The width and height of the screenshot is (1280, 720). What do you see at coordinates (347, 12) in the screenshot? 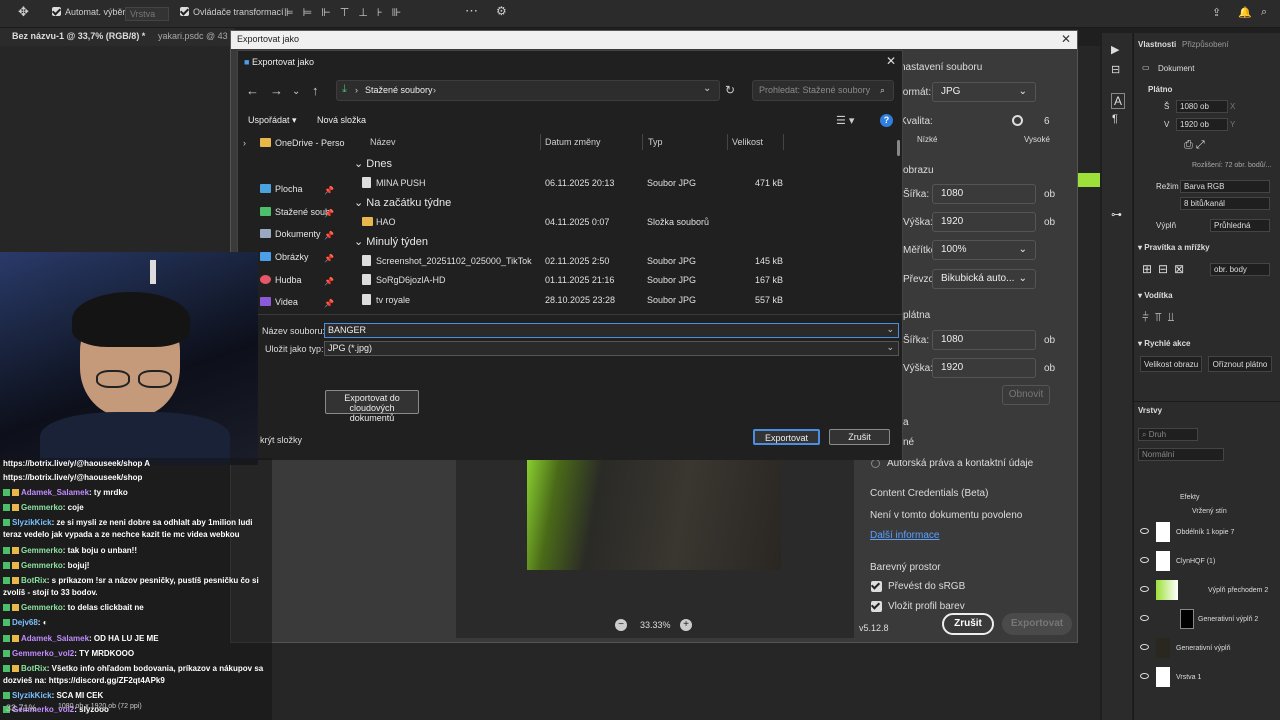
I see `align-icons: ⊫⊨⊩⊤⊥⊦⊪` at bounding box center [347, 12].